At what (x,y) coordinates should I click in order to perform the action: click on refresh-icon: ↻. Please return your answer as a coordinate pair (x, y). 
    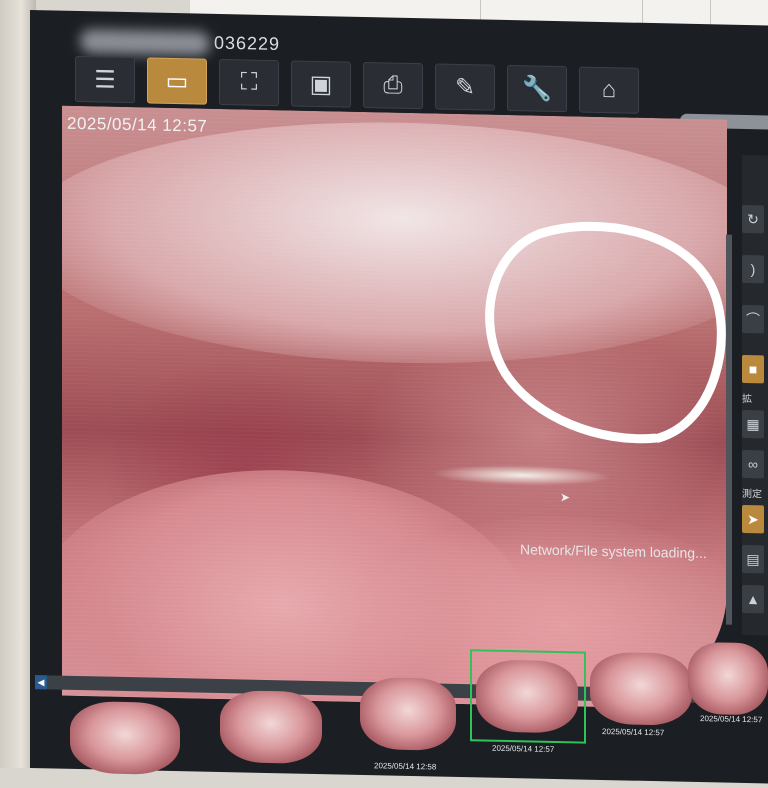
    Looking at the image, I should click on (753, 218).